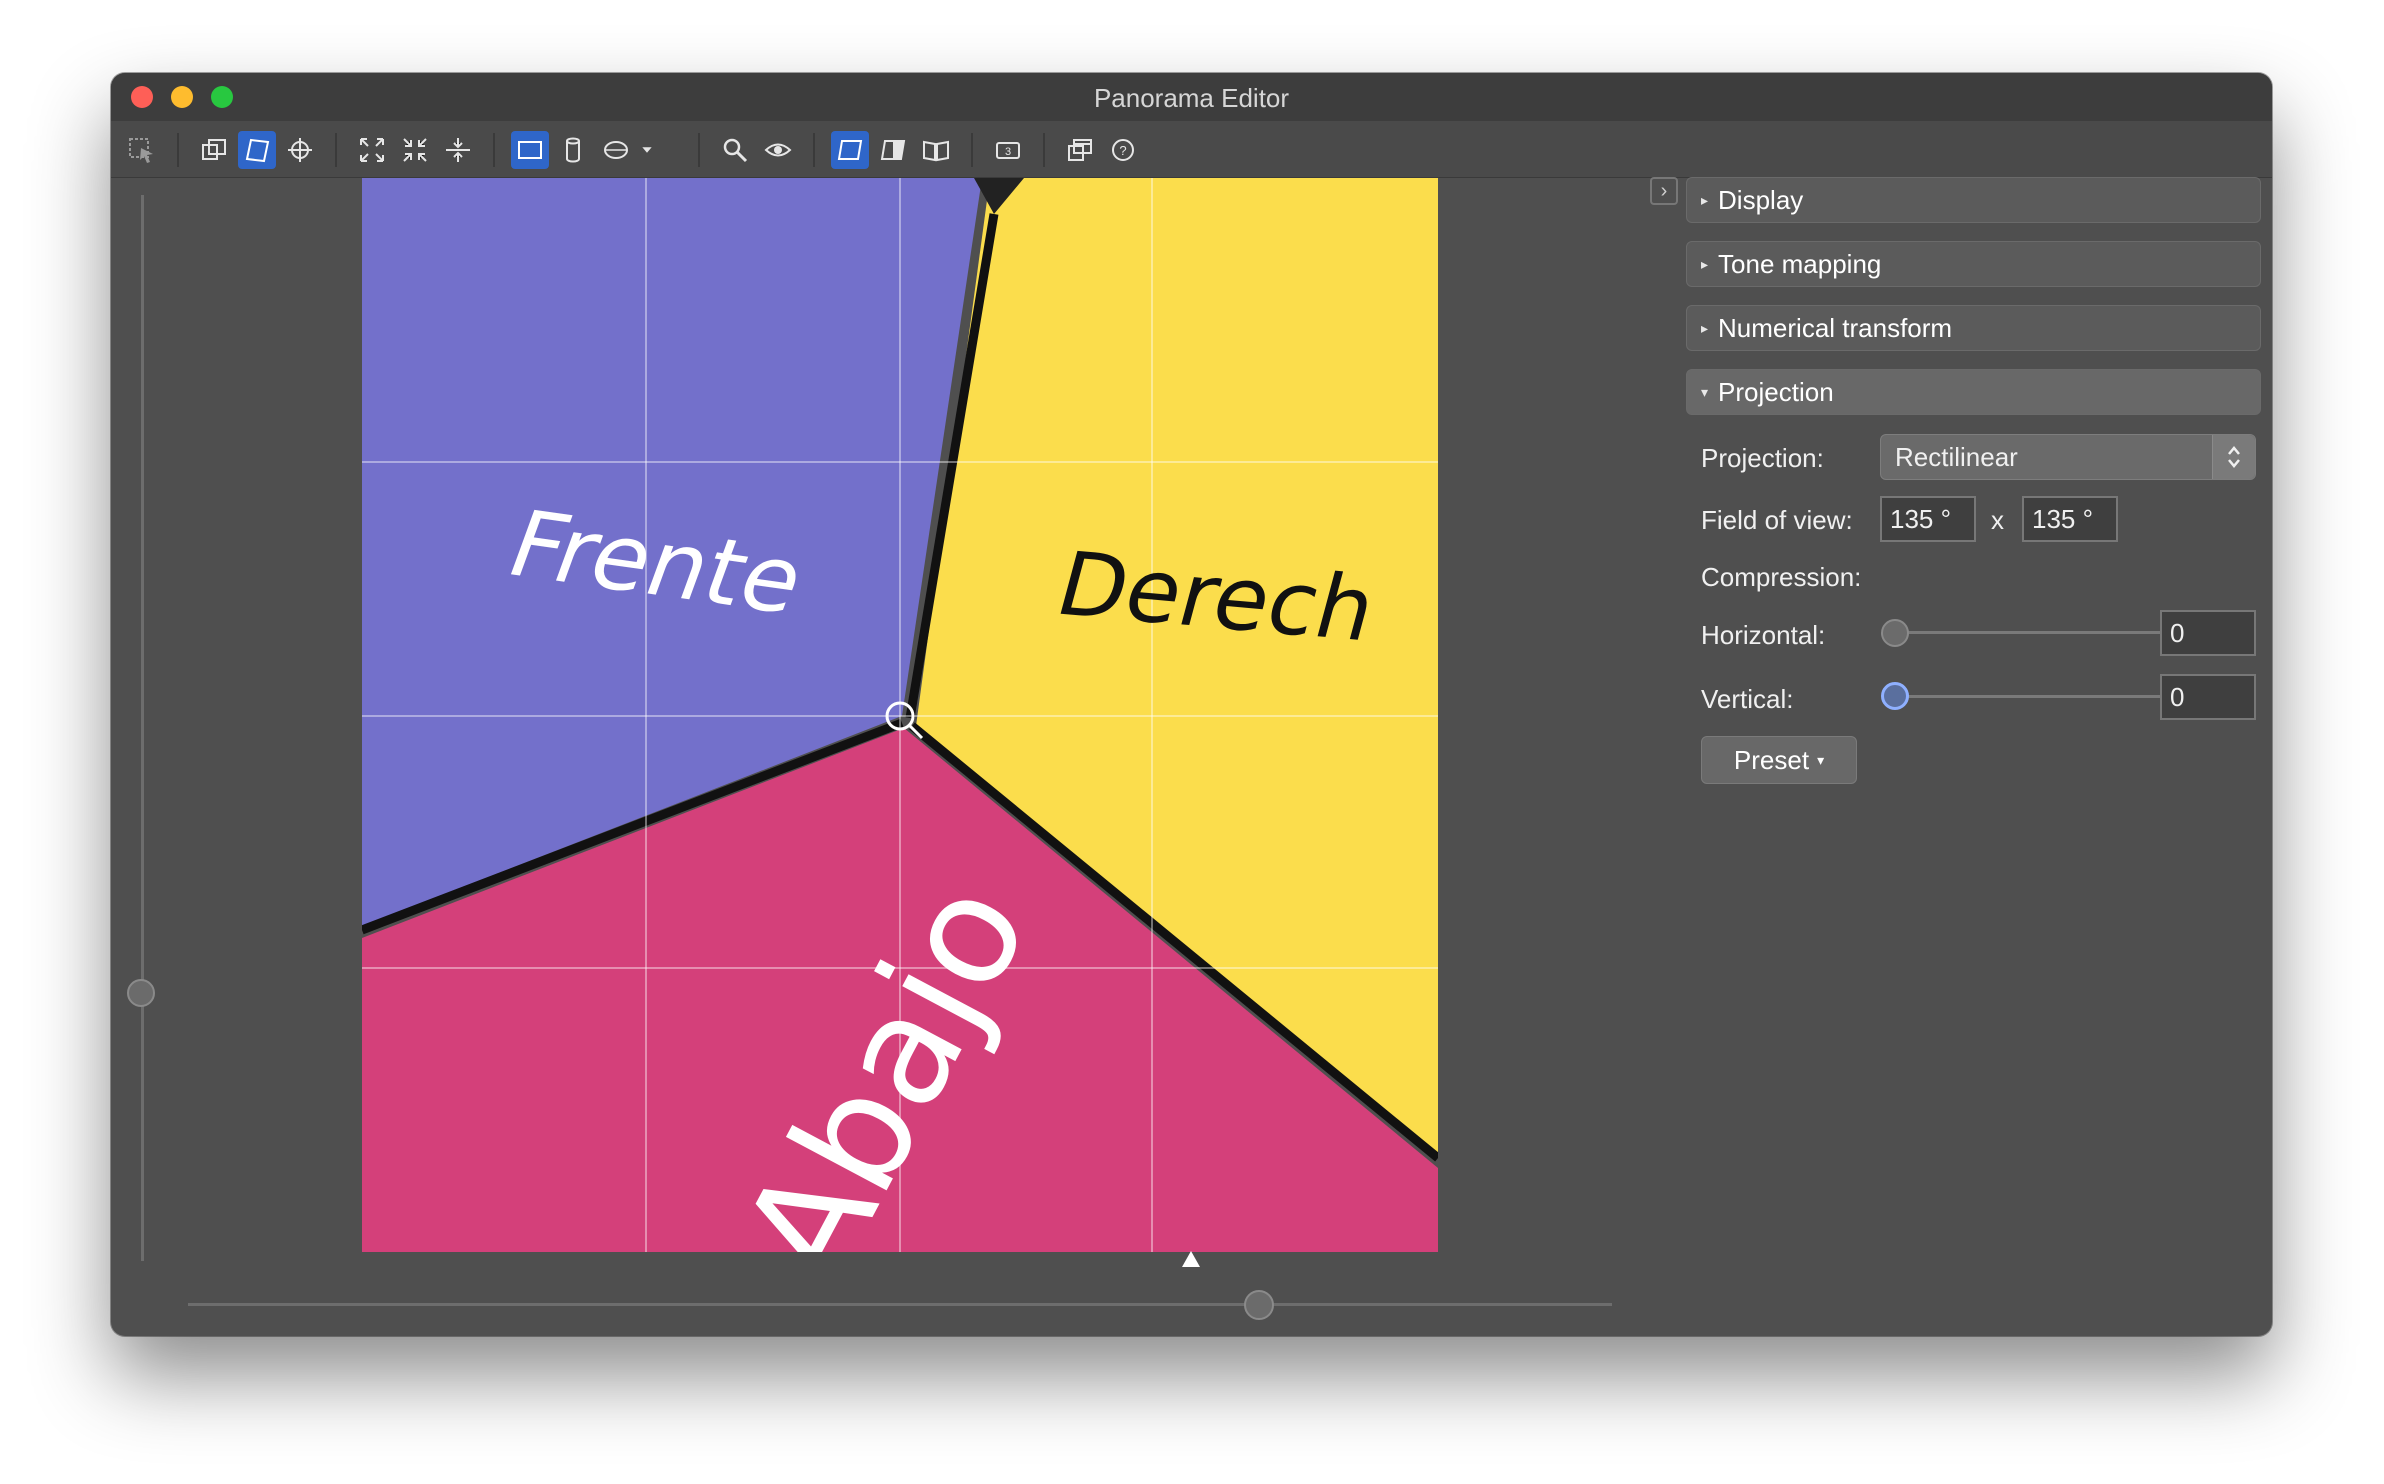  What do you see at coordinates (1664, 191) in the screenshot?
I see `panel-toggle-button: ›` at bounding box center [1664, 191].